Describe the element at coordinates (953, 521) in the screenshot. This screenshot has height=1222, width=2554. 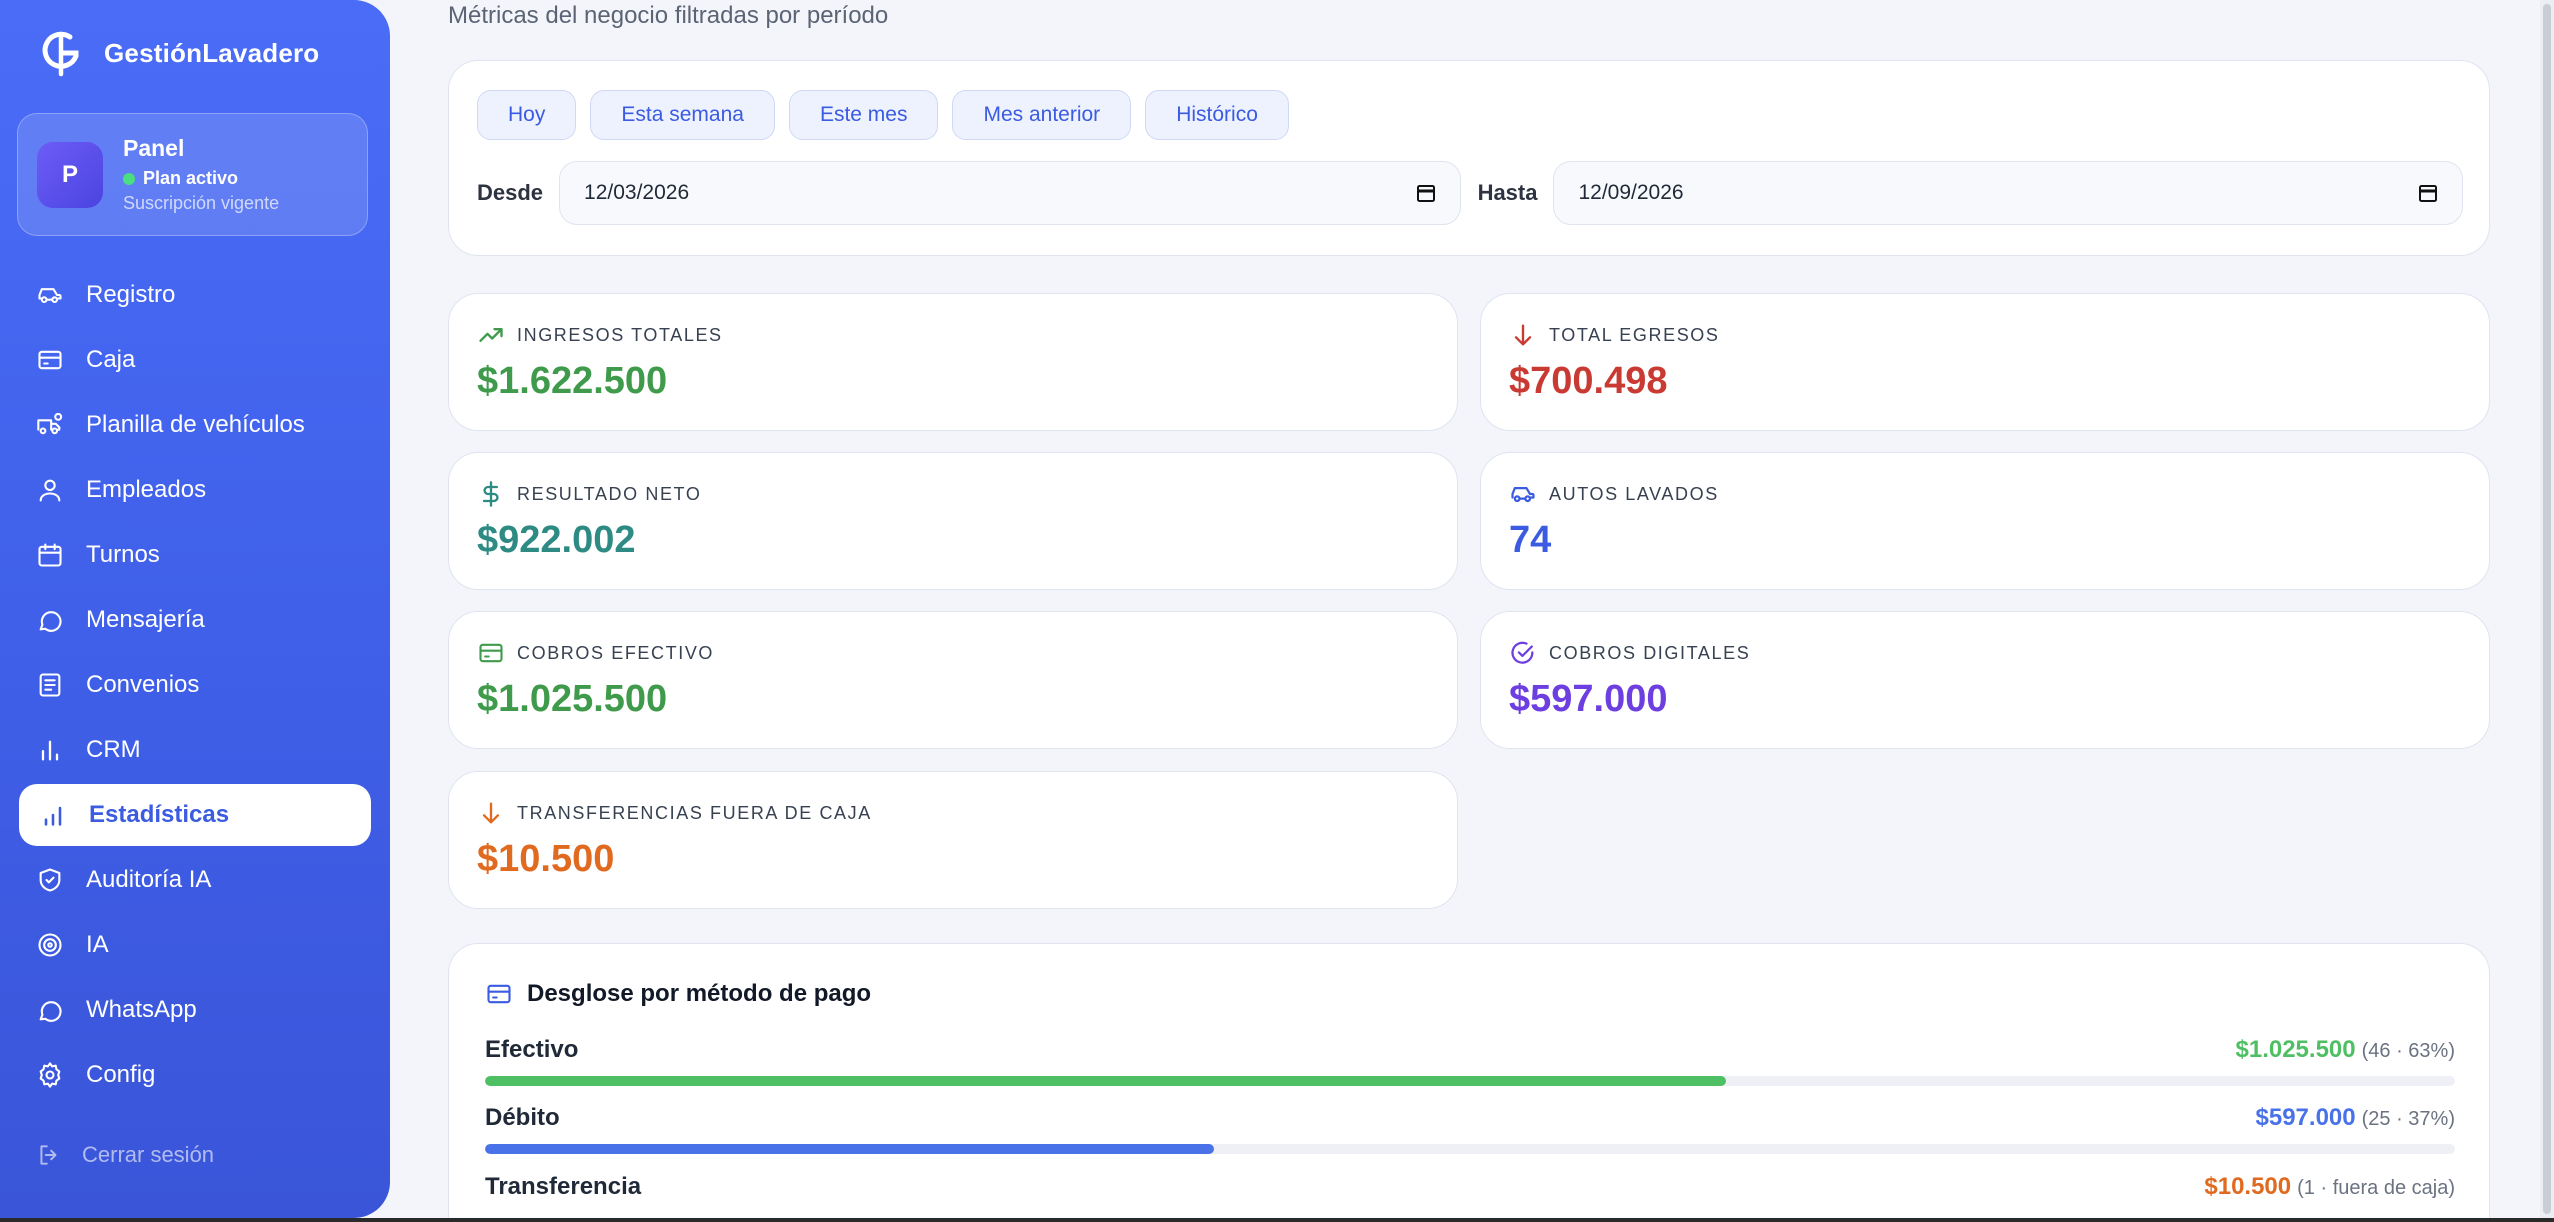
I see `stat-resultado-neto: RESULTADO NETO $922.002` at that location.